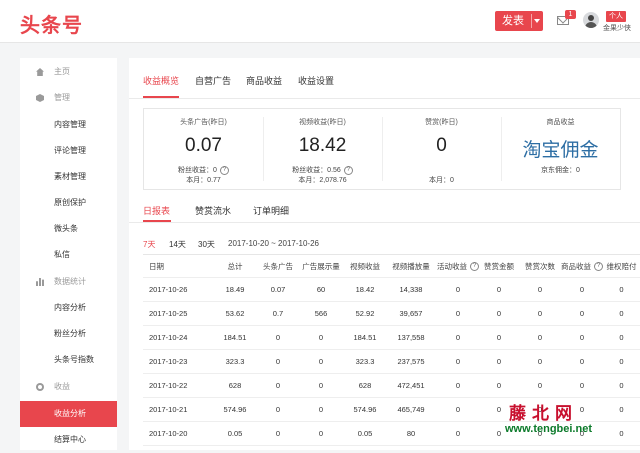  Describe the element at coordinates (513, 21) in the screenshot. I see `publish-label: 发表` at that location.